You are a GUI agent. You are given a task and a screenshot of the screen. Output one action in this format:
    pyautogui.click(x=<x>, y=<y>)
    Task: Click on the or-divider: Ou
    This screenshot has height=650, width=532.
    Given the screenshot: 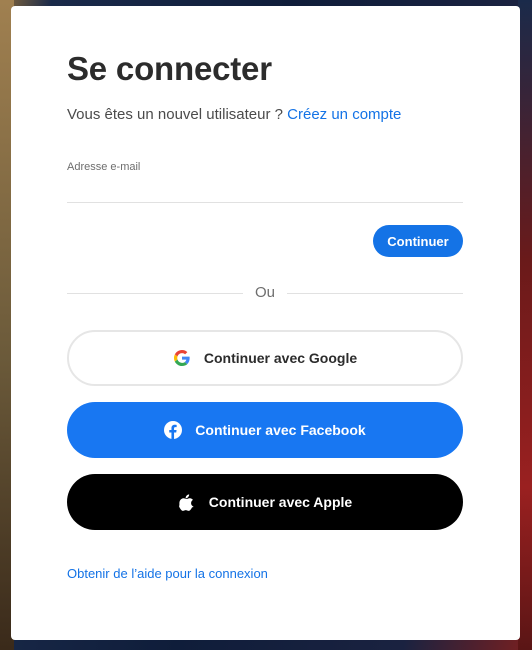 What is the action you would take?
    pyautogui.click(x=265, y=293)
    